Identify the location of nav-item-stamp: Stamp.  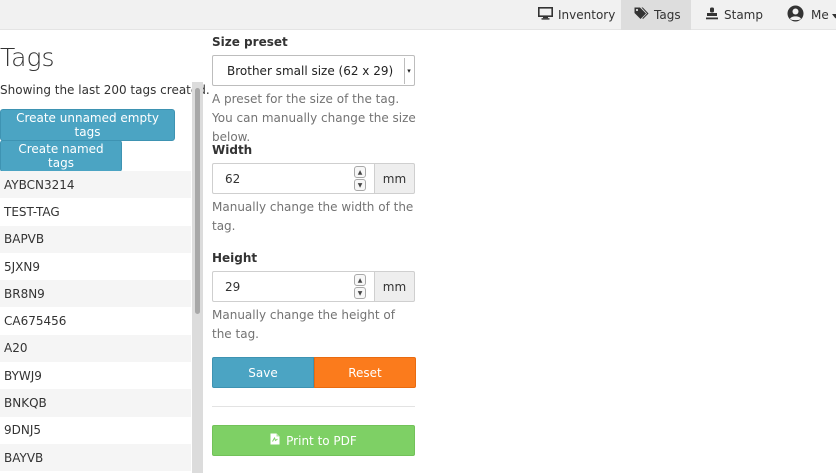
(732, 15).